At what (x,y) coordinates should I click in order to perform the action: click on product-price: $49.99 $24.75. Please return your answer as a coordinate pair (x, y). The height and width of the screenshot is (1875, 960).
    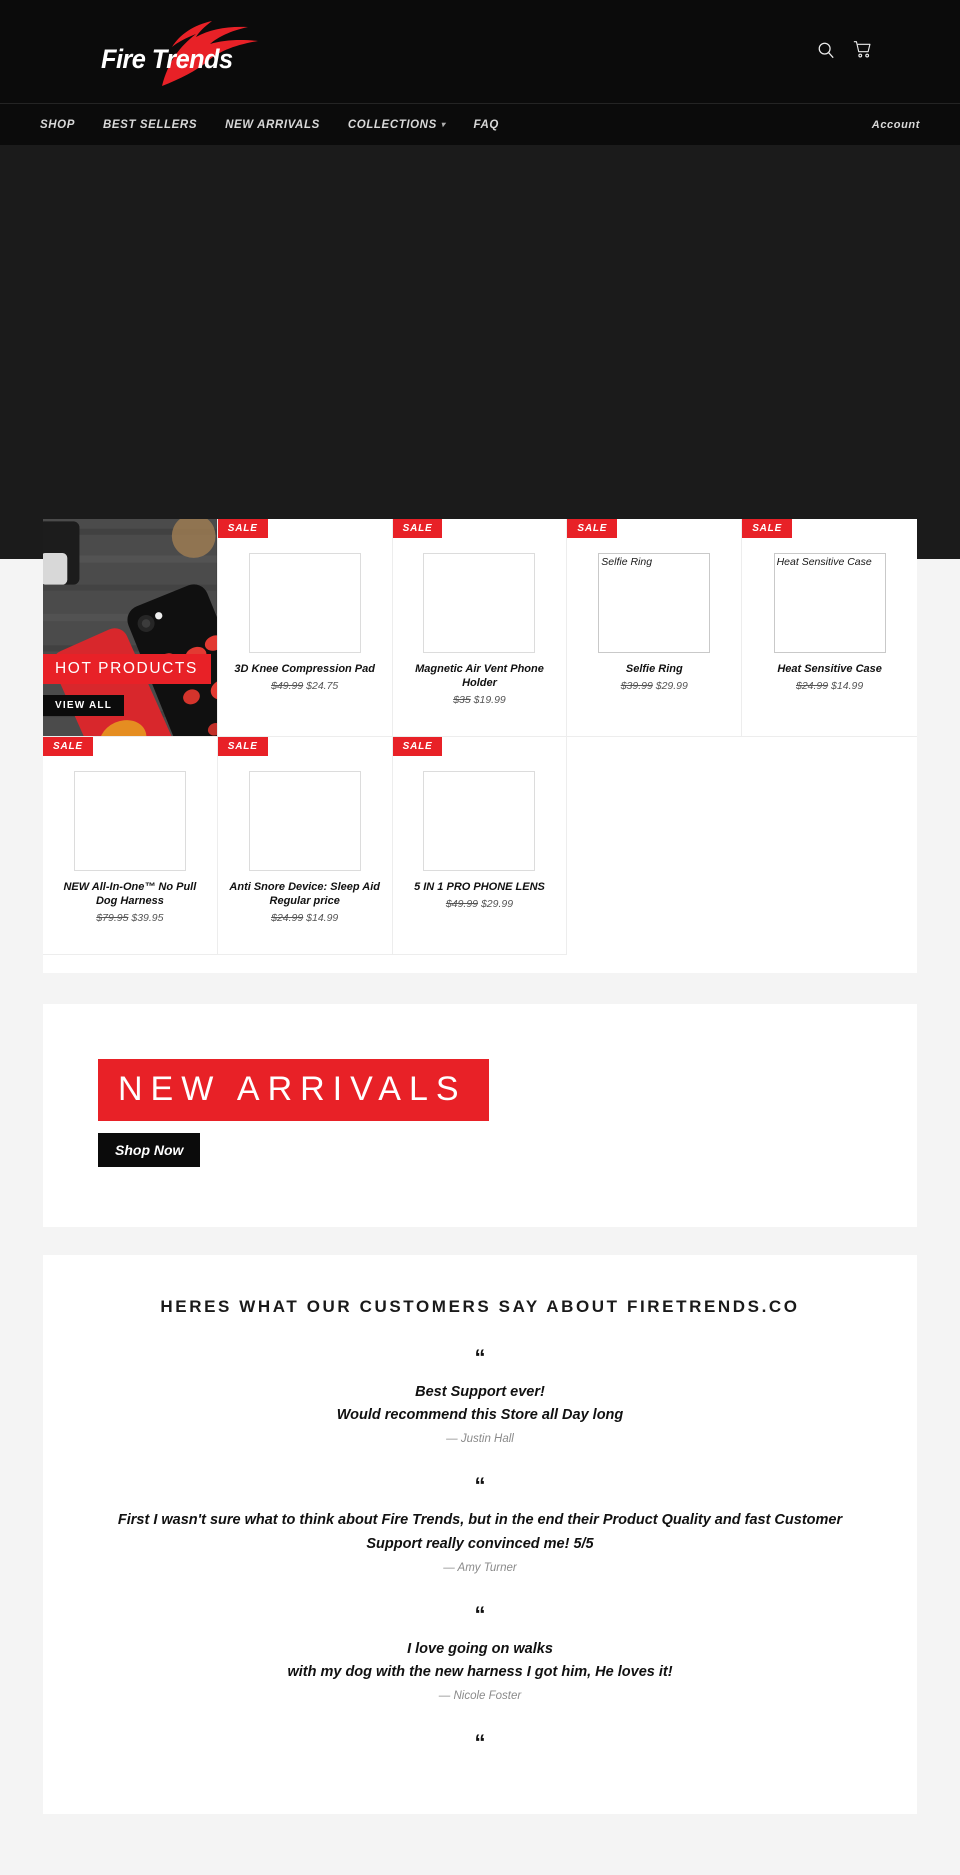
    Looking at the image, I should click on (304, 686).